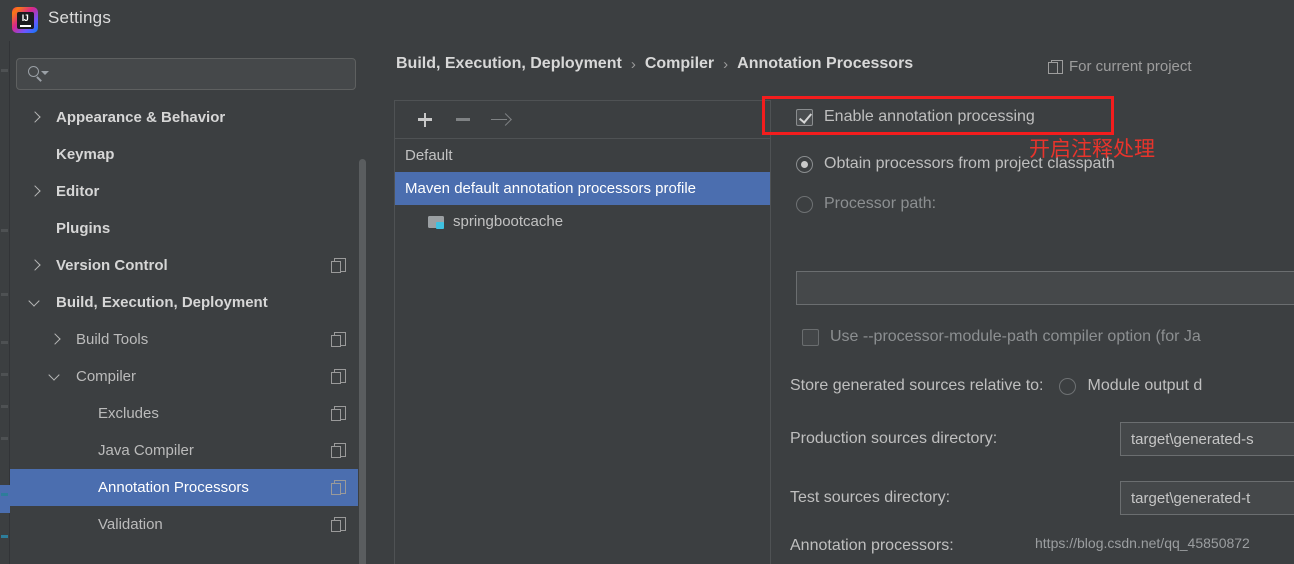  I want to click on add-profile-button, so click(425, 120).